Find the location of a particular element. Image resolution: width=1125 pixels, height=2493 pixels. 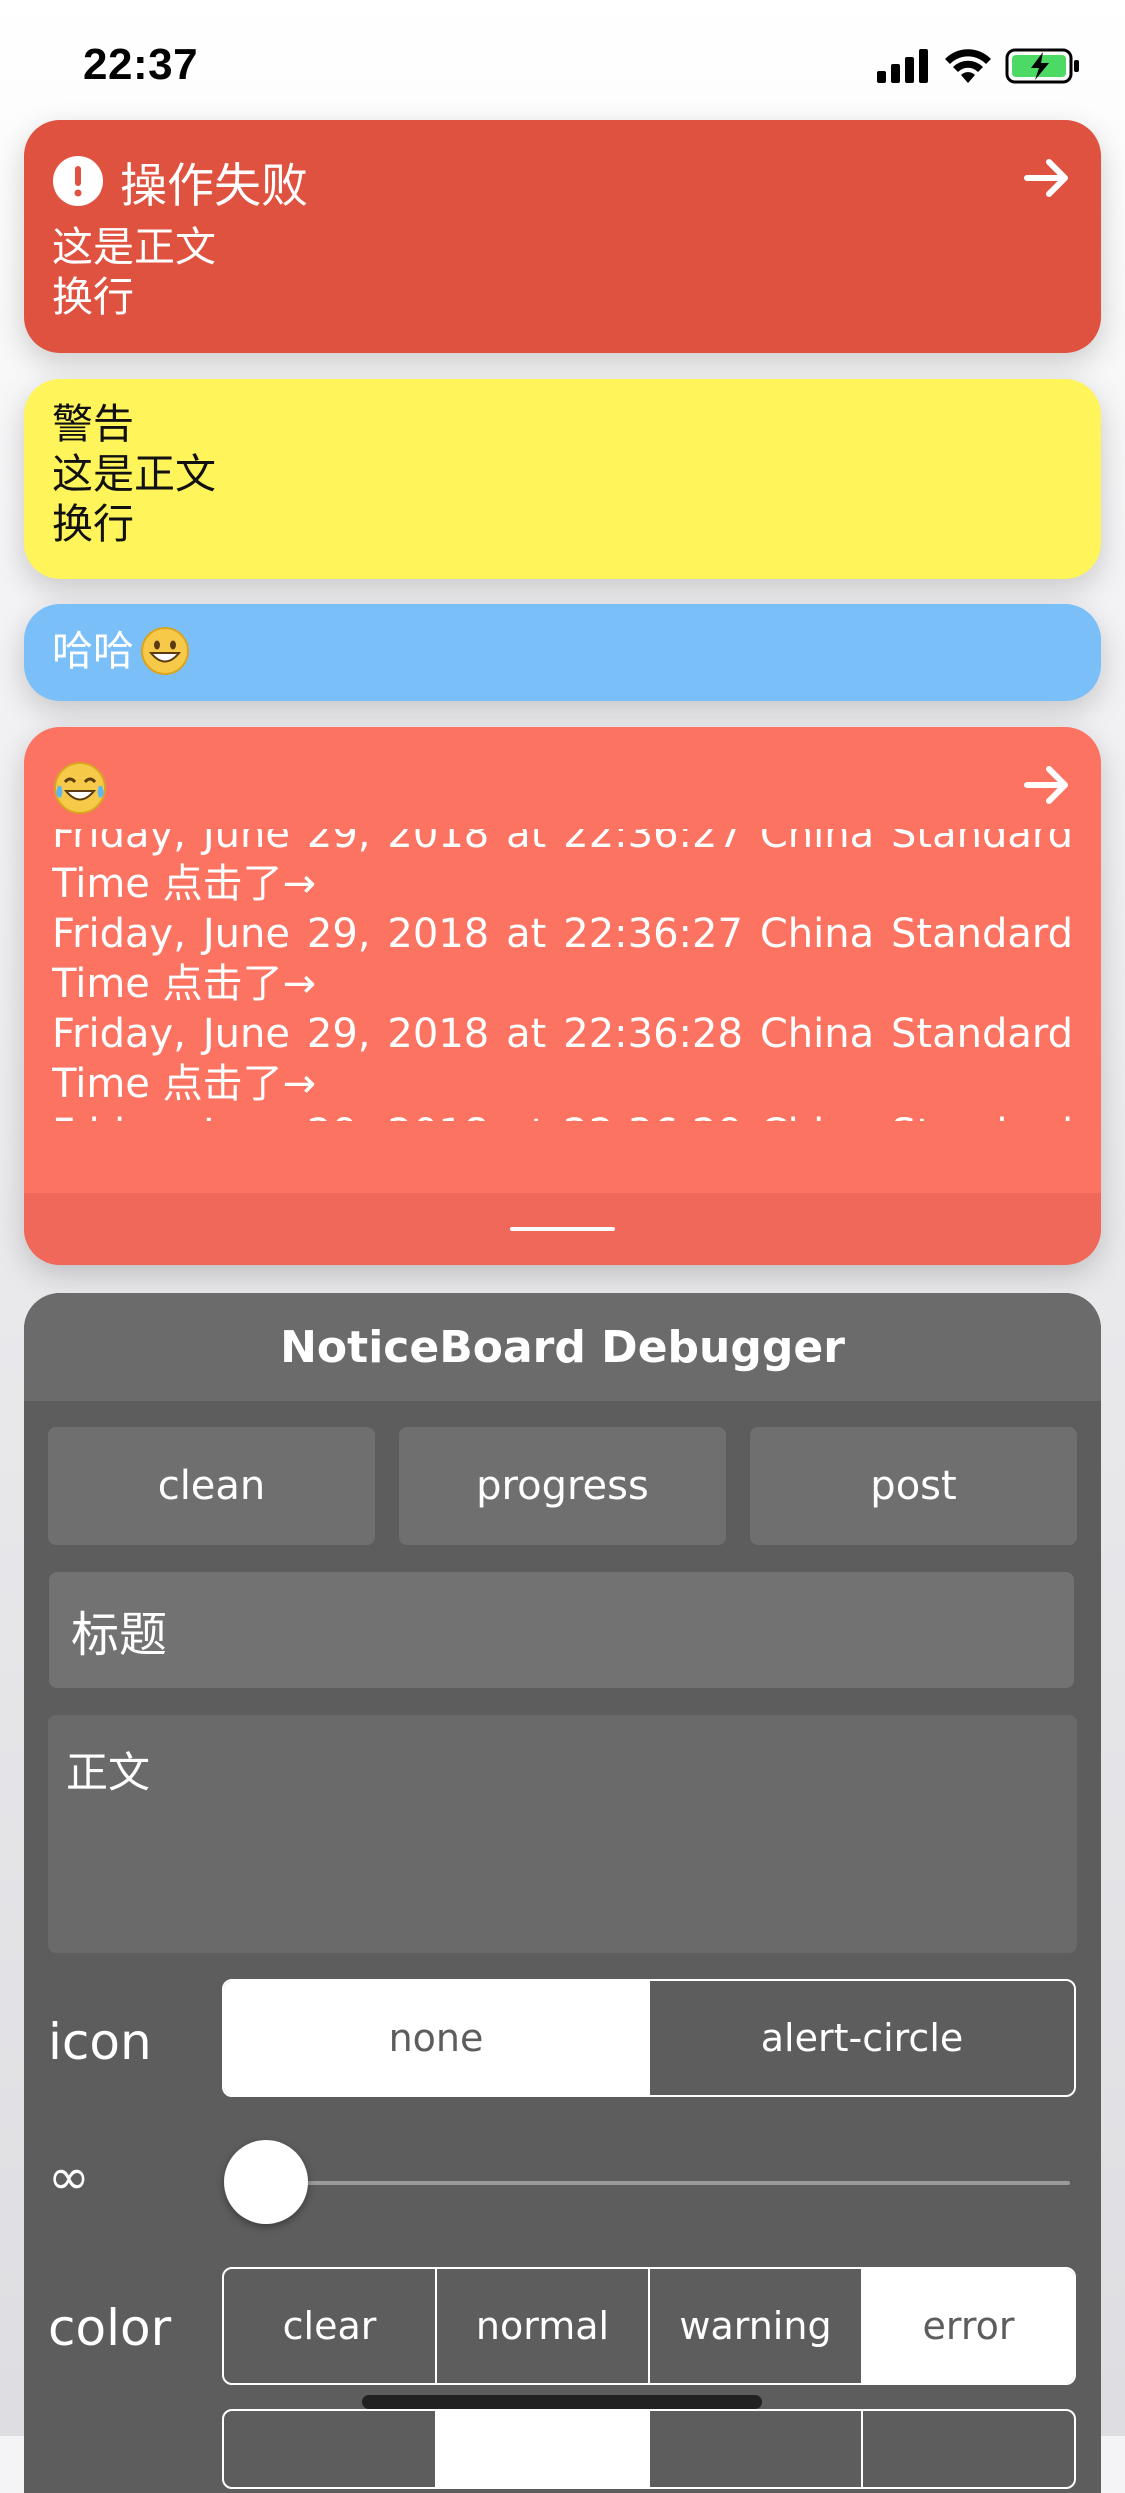

duration-slider-track is located at coordinates (670, 2183).